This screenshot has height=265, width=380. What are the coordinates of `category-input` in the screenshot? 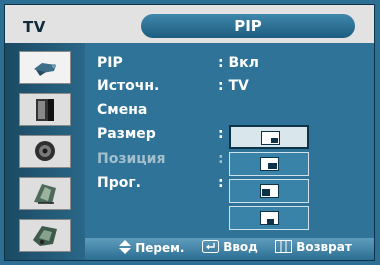 It's located at (45, 235).